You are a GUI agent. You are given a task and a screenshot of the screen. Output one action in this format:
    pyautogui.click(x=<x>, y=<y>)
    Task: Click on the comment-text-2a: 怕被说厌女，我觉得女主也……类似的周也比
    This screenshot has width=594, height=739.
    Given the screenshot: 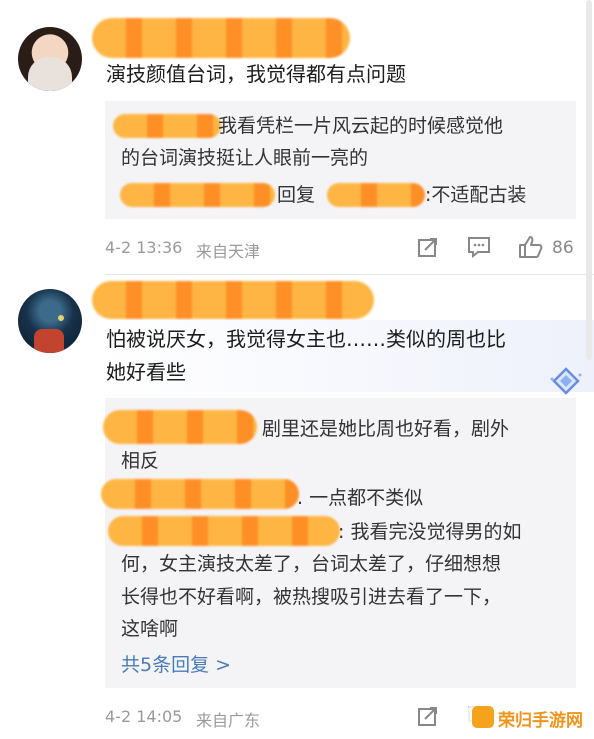 What is the action you would take?
    pyautogui.click(x=306, y=339)
    